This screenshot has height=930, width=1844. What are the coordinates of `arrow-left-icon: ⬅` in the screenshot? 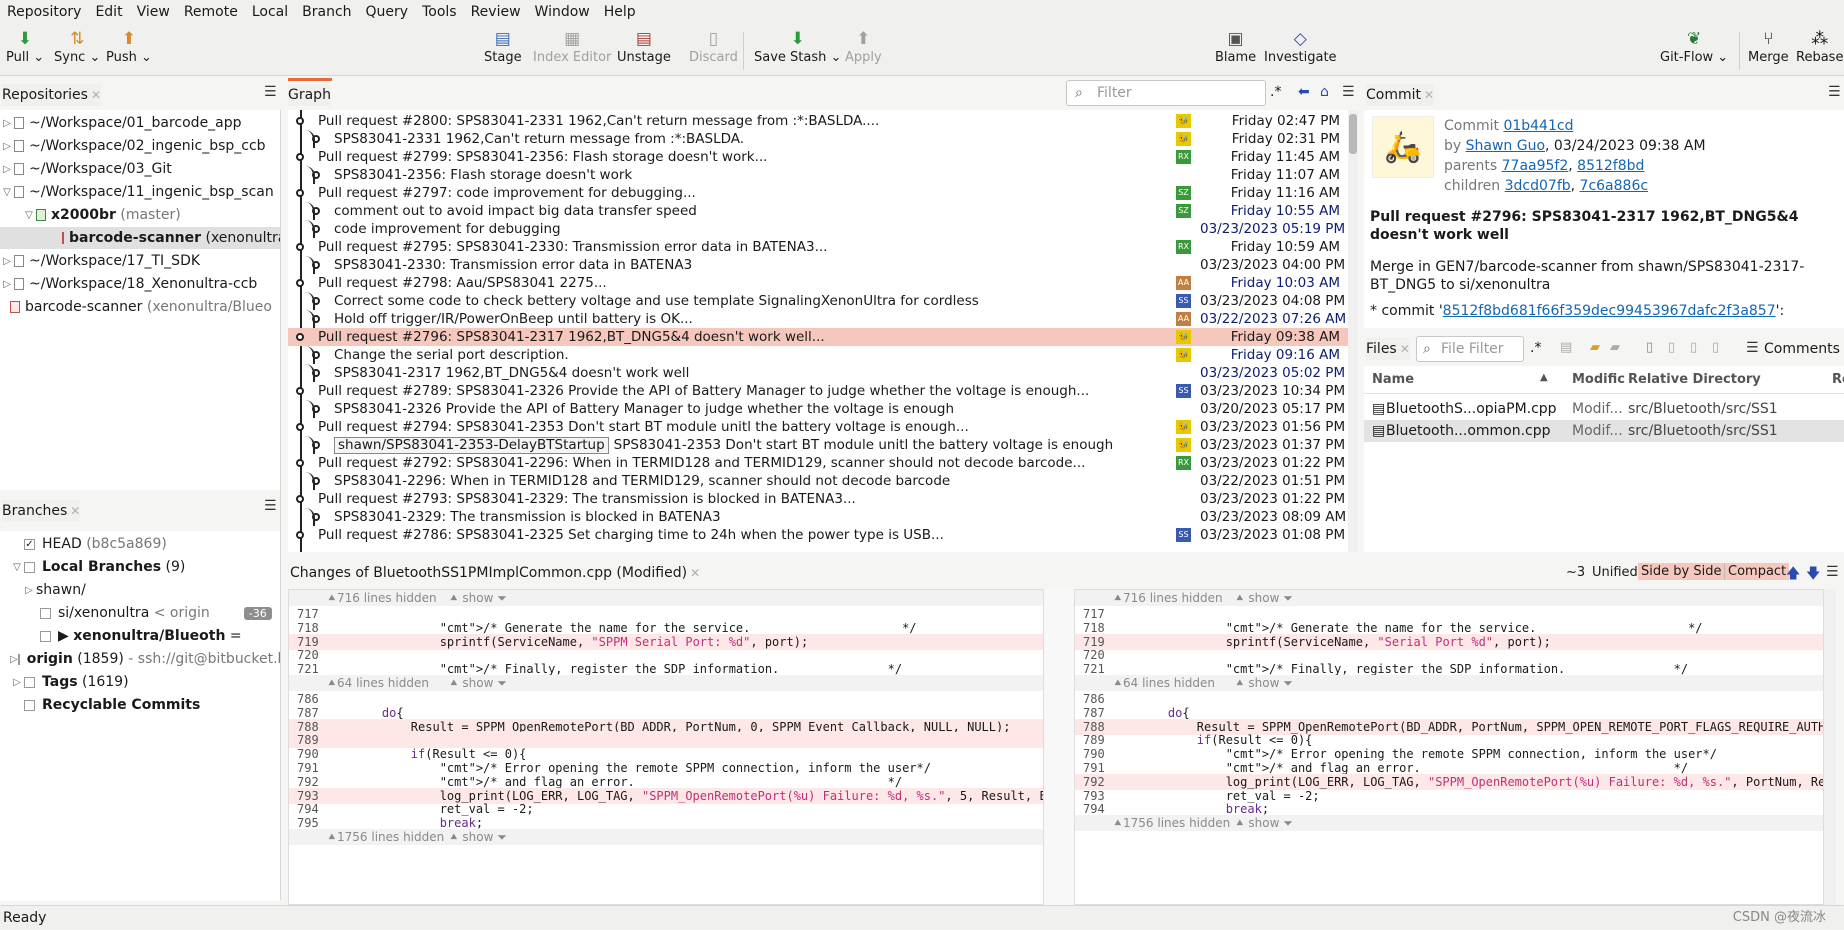 It's located at (1304, 92).